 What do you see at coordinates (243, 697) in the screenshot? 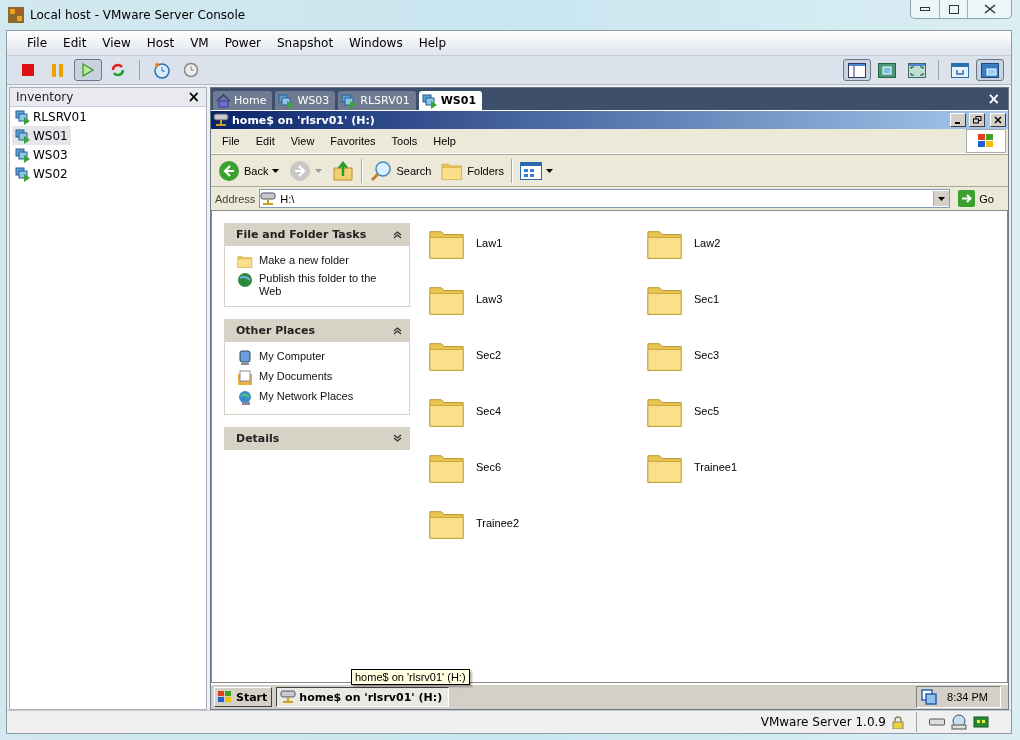
I see `start-button: Start` at bounding box center [243, 697].